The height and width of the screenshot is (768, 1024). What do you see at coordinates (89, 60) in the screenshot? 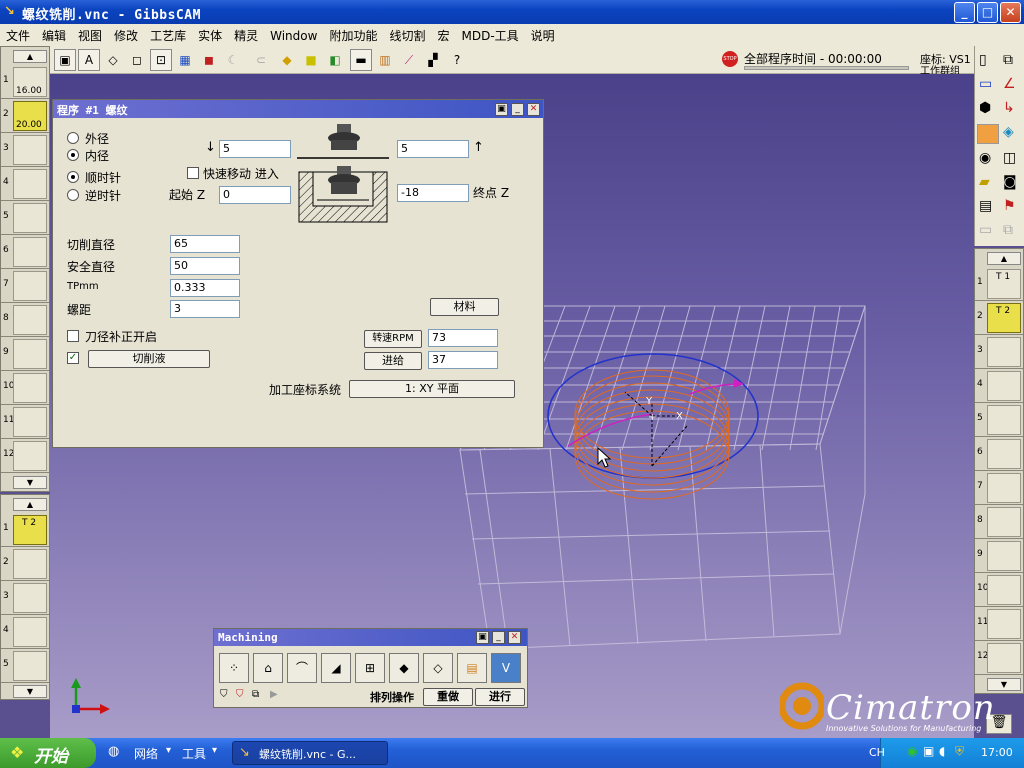
I see `text-icon: A` at bounding box center [89, 60].